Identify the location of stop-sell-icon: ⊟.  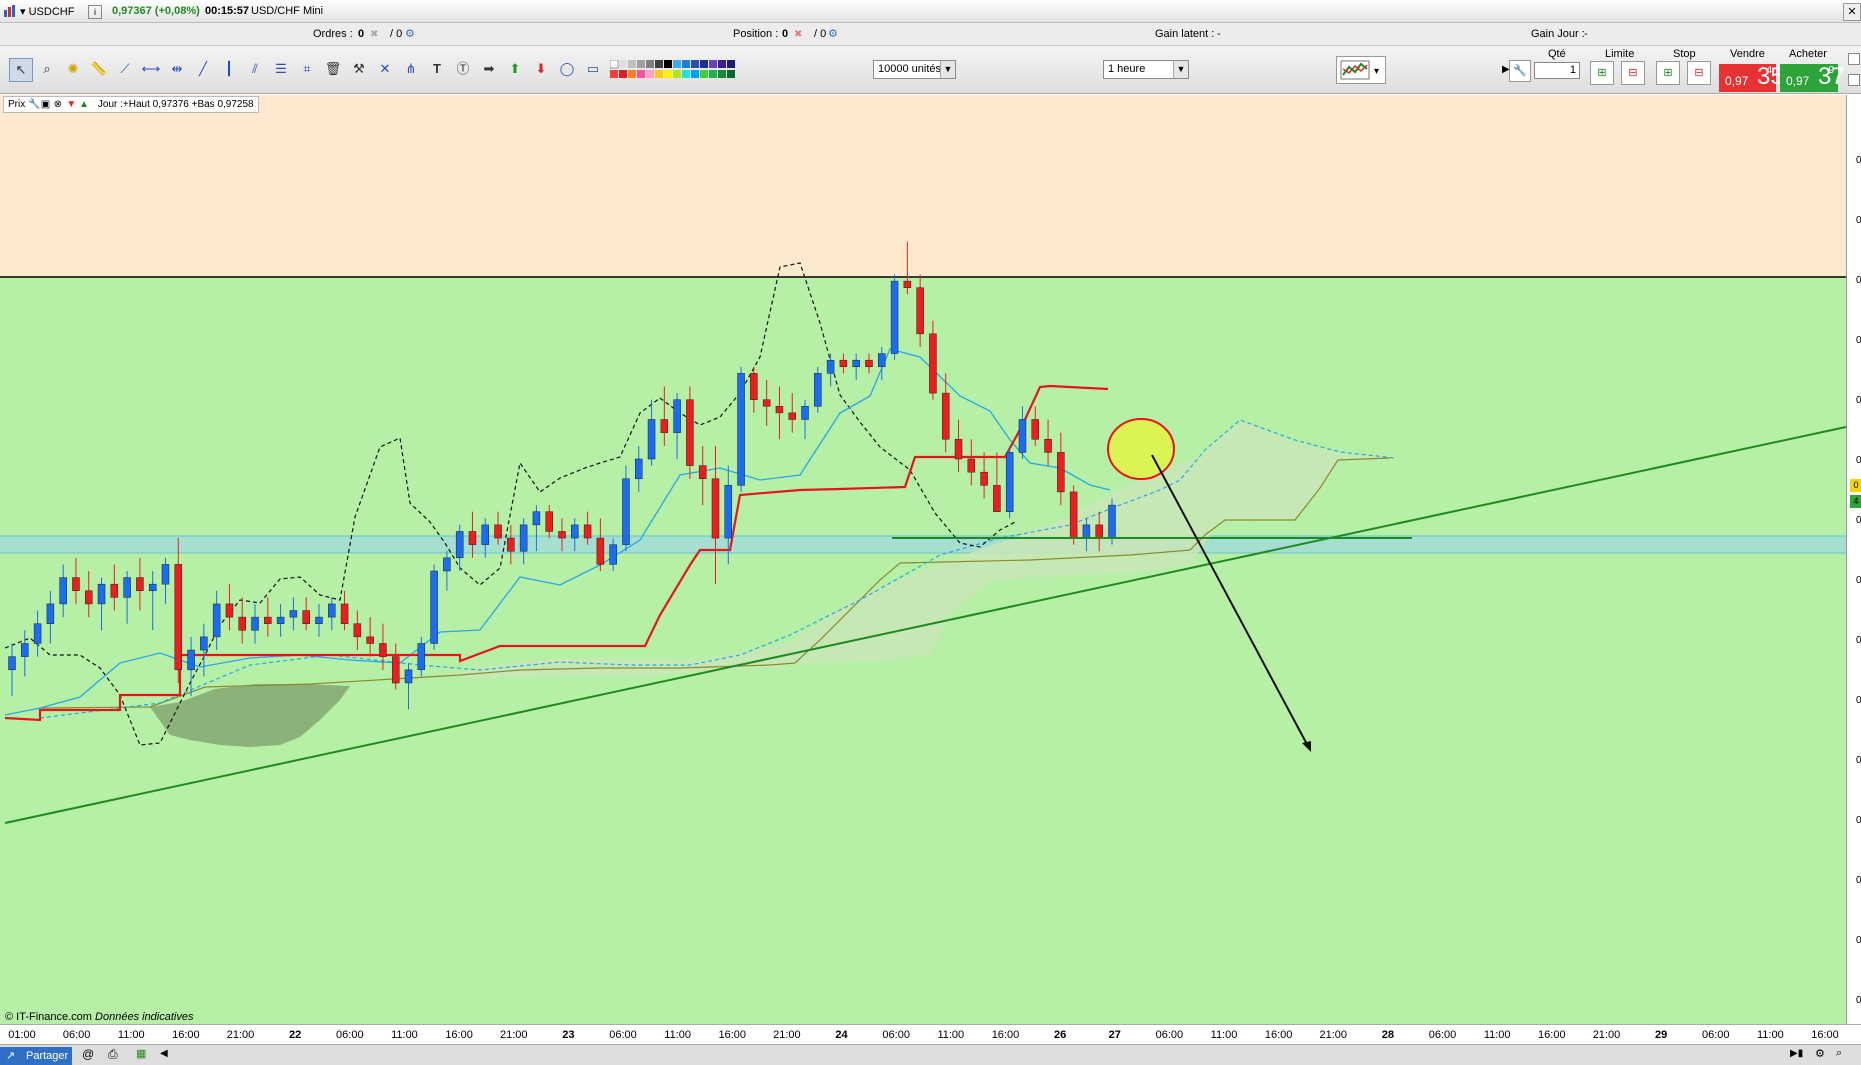
(1699, 73).